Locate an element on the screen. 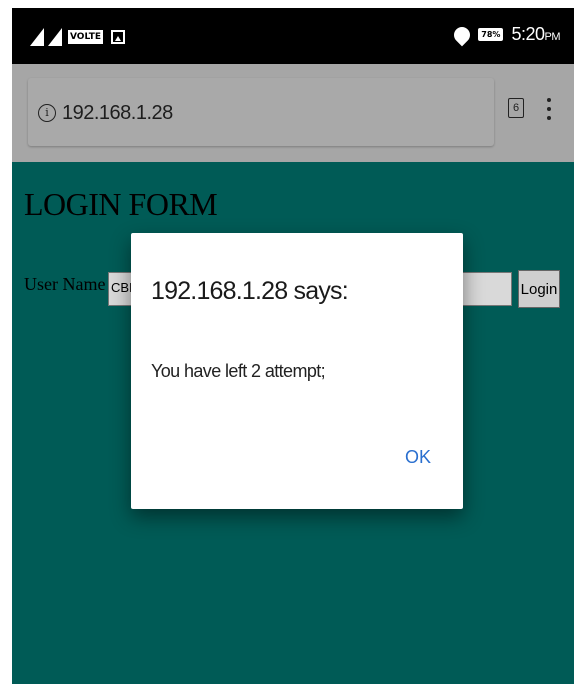 The width and height of the screenshot is (582, 688). volte-icon: VOLTE is located at coordinates (85, 37).